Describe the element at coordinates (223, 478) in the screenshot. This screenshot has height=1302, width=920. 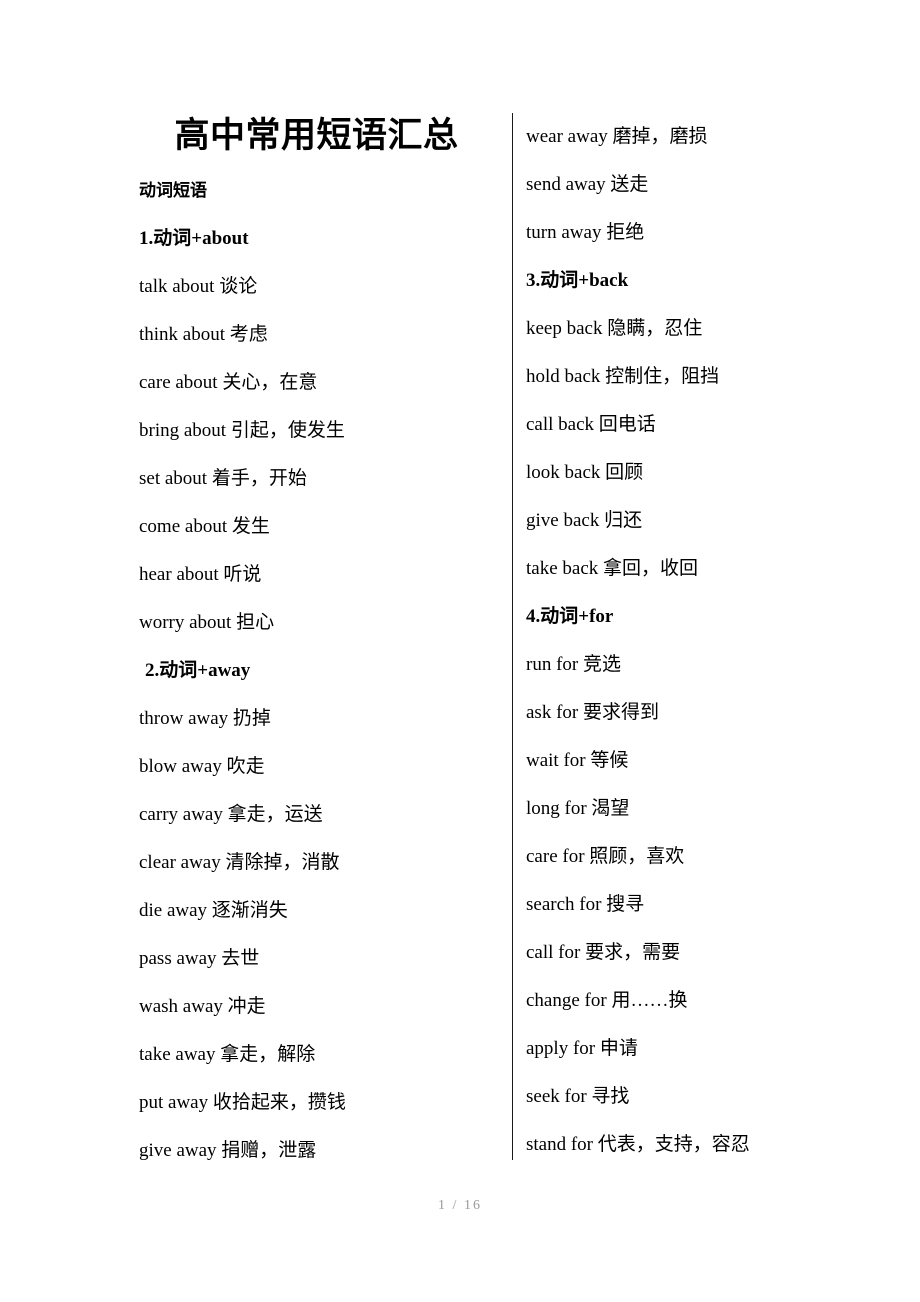
I see `phrase-entry: set about 着手，开始` at that location.